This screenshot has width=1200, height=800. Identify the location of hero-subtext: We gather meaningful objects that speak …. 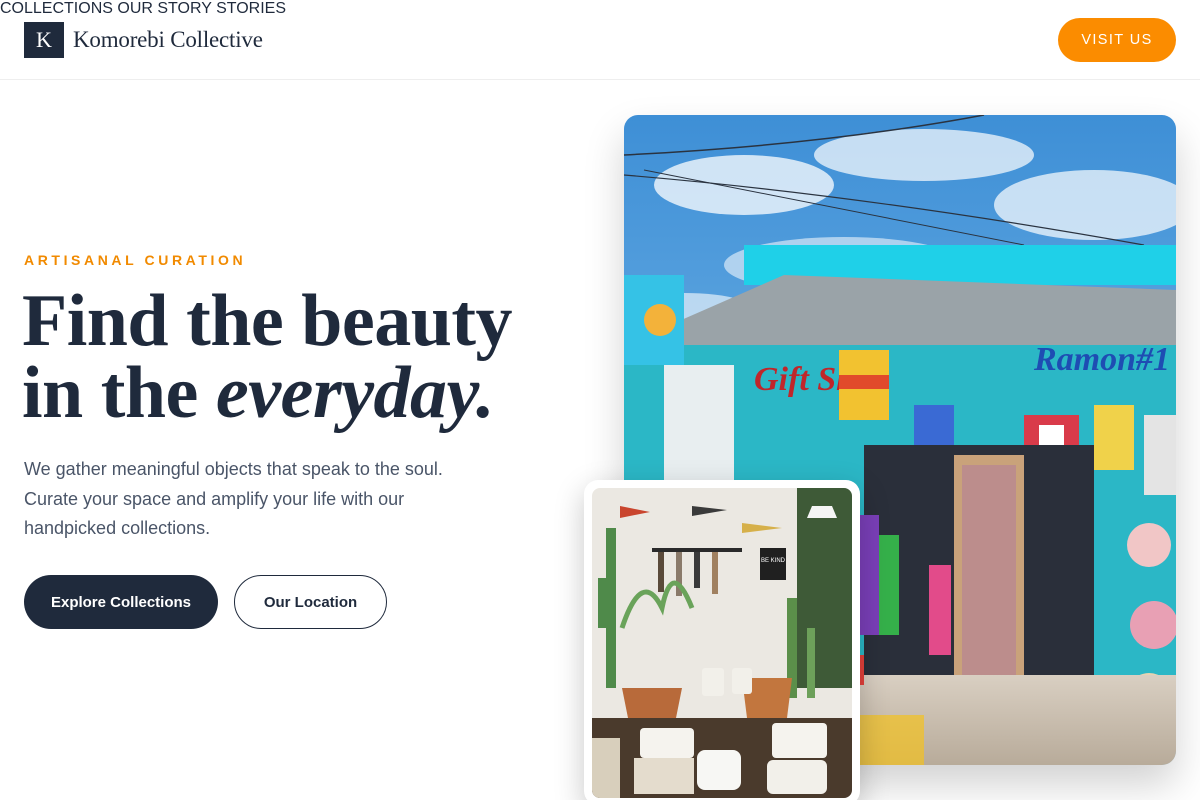
(233, 498).